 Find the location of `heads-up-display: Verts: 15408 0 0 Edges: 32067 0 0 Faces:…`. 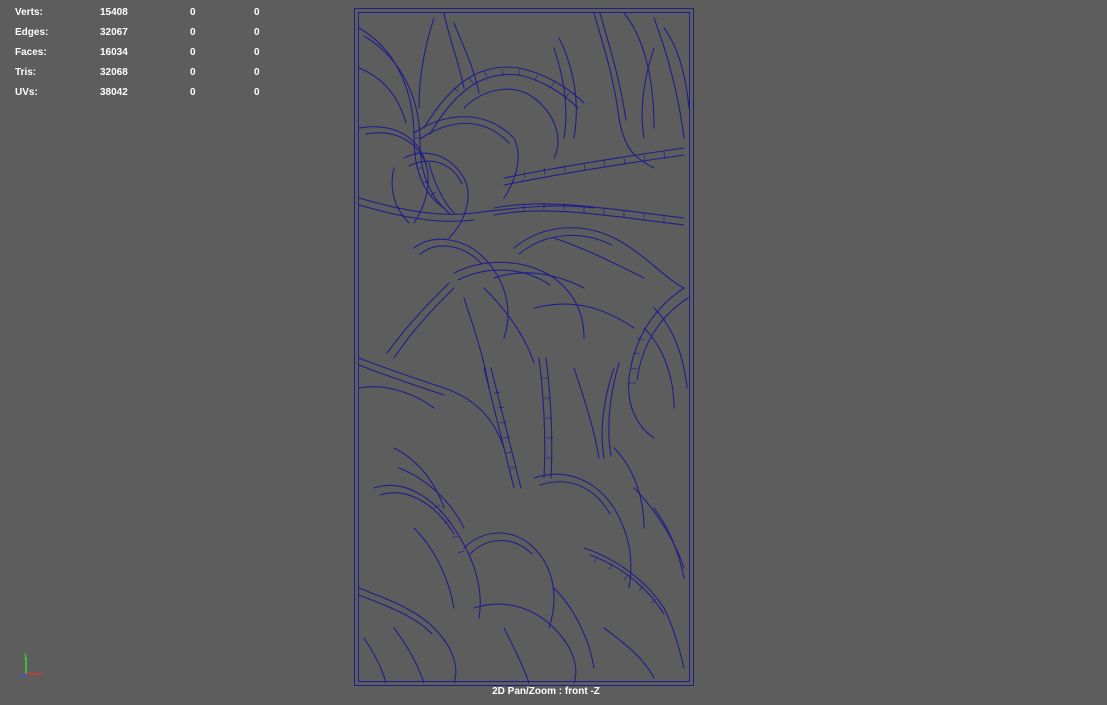

heads-up-display: Verts: 15408 0 0 Edges: 32067 0 0 Faces:… is located at coordinates (145, 53).